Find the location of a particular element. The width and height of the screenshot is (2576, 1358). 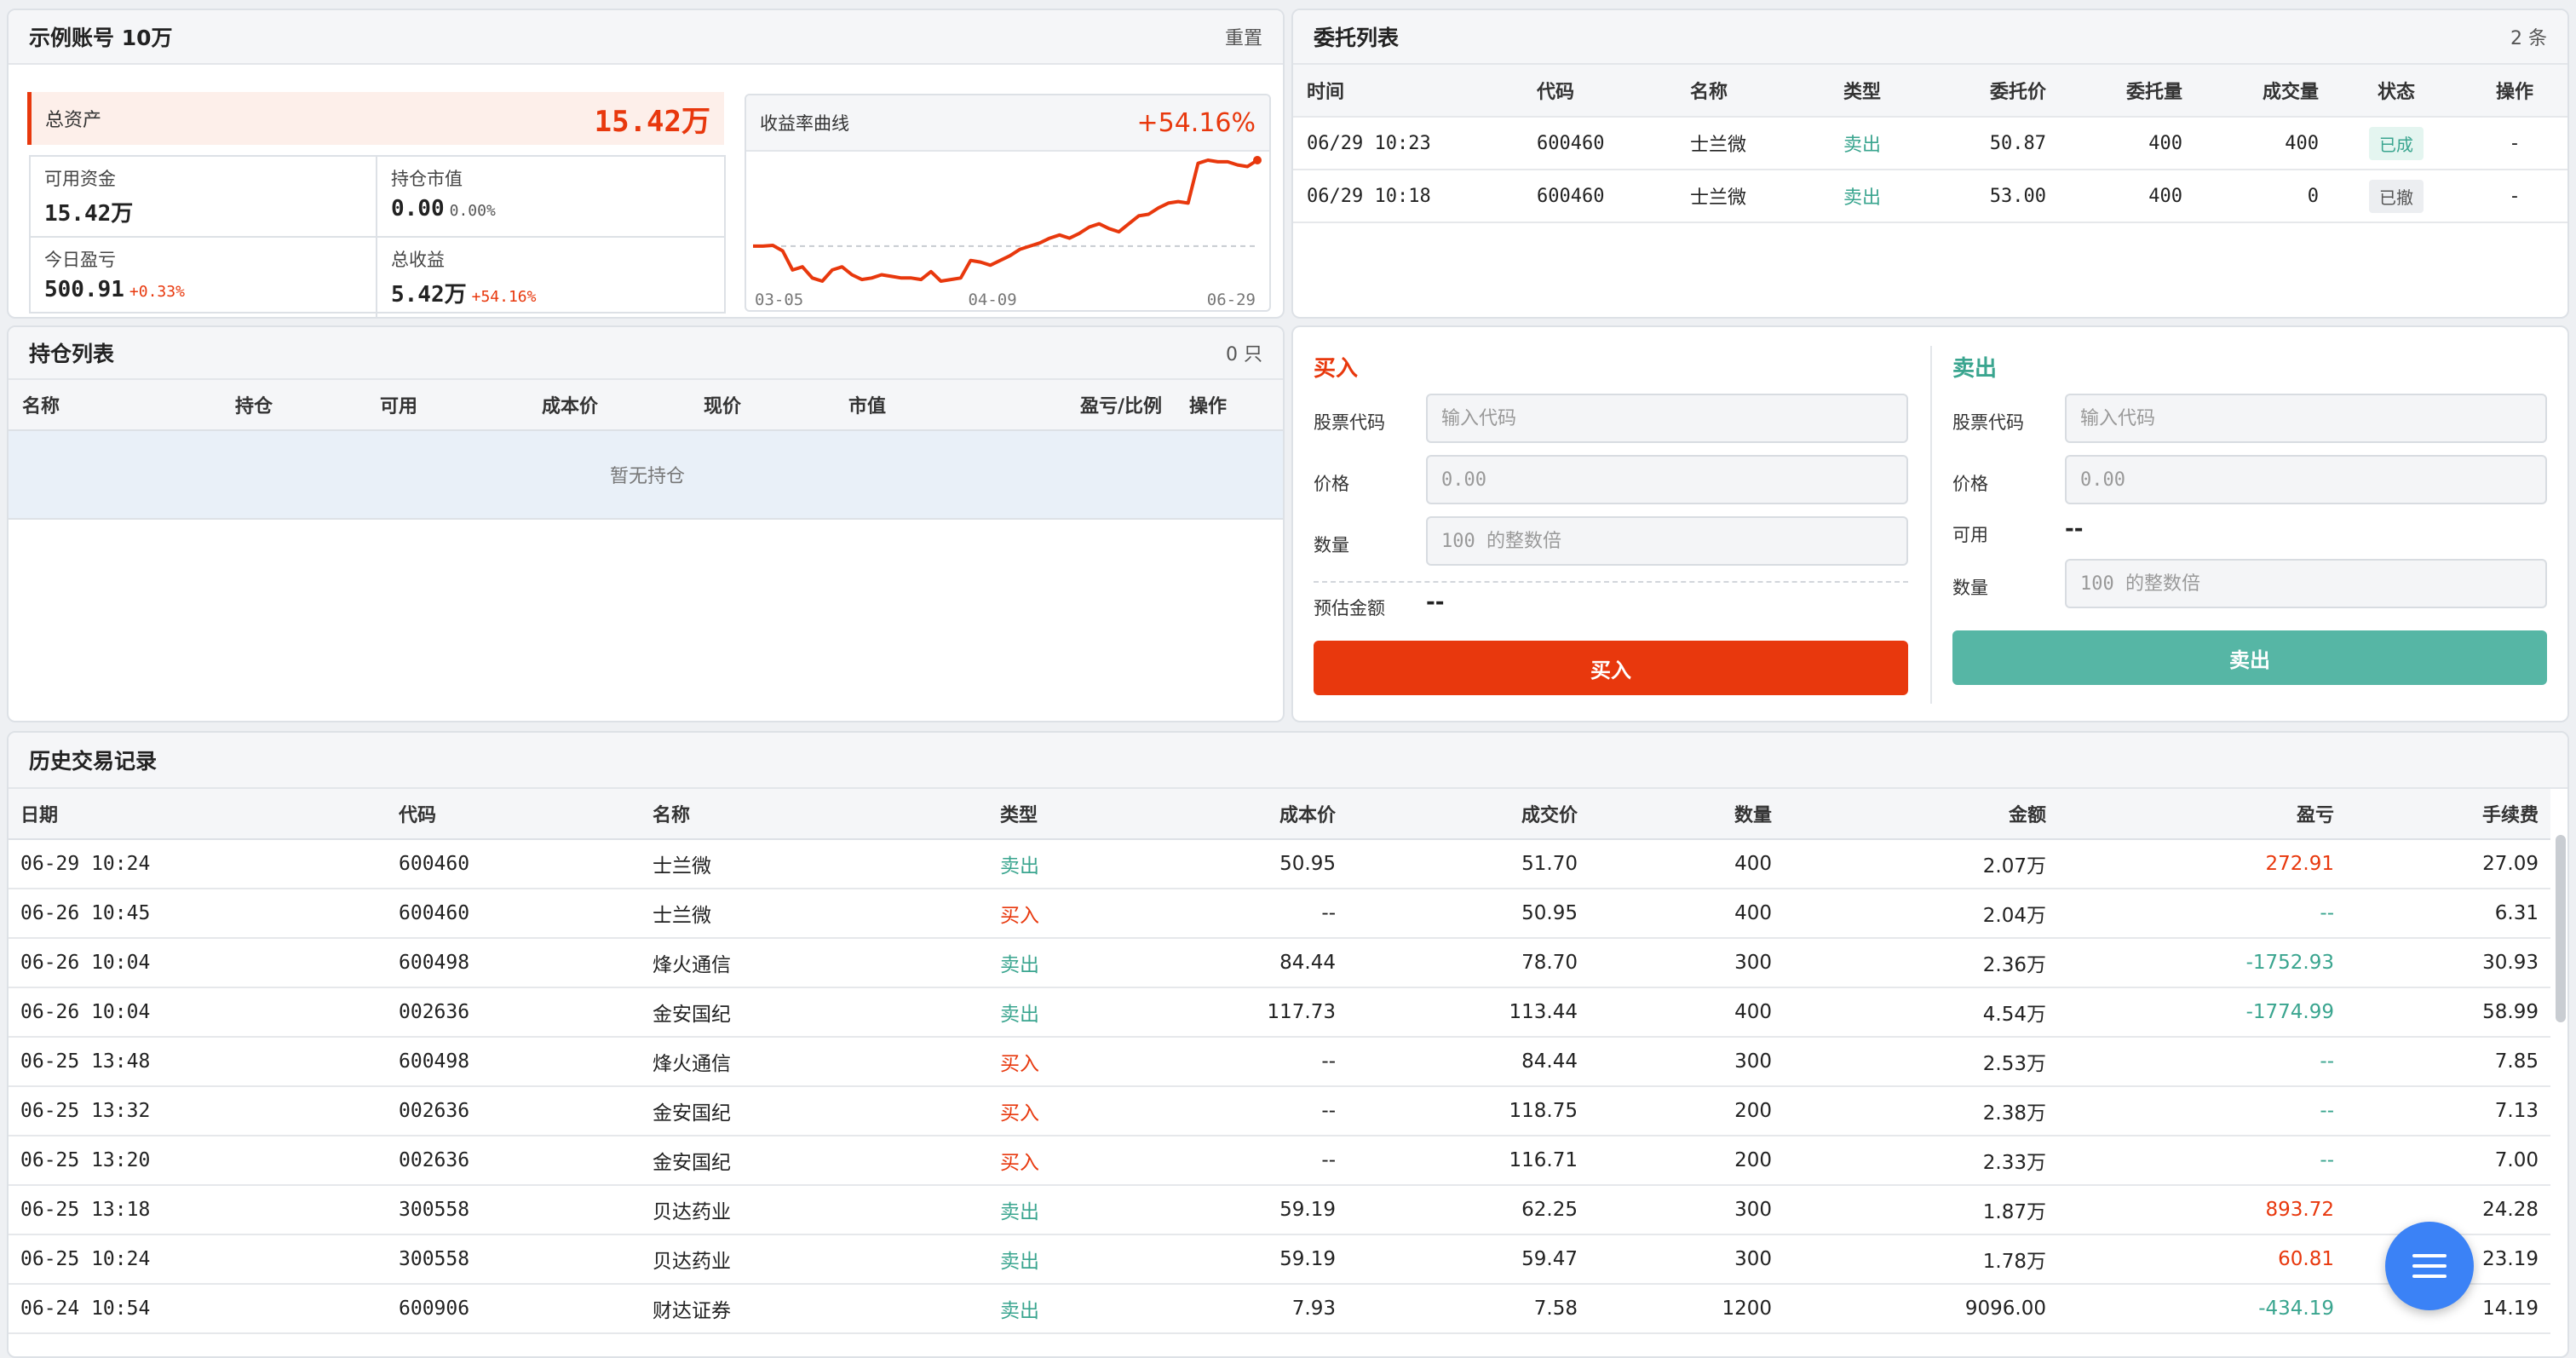

total-assets-value: 15.42万 is located at coordinates (652, 122).